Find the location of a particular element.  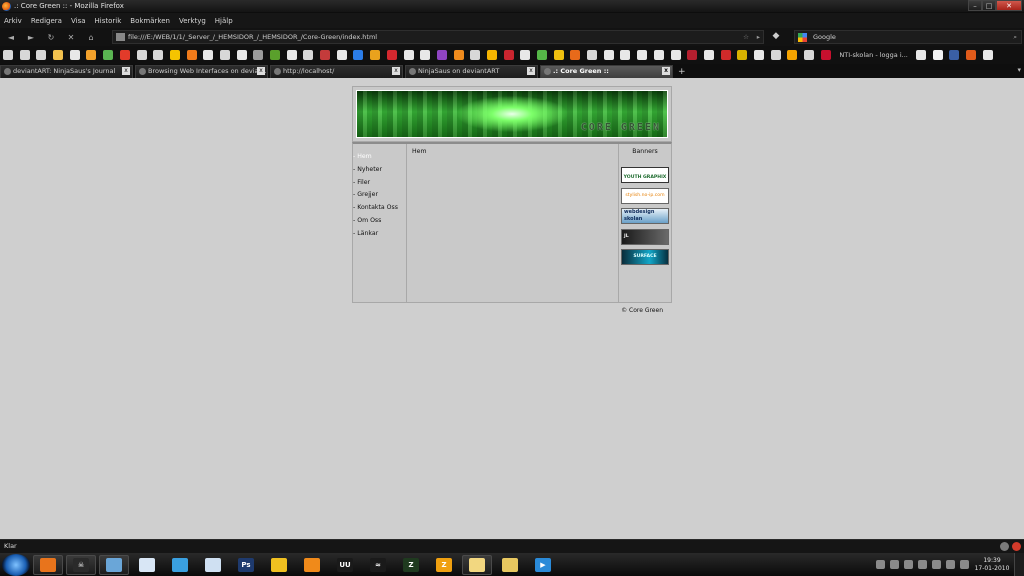

go-arrow-icon: ▸ is located at coordinates (758, 37).